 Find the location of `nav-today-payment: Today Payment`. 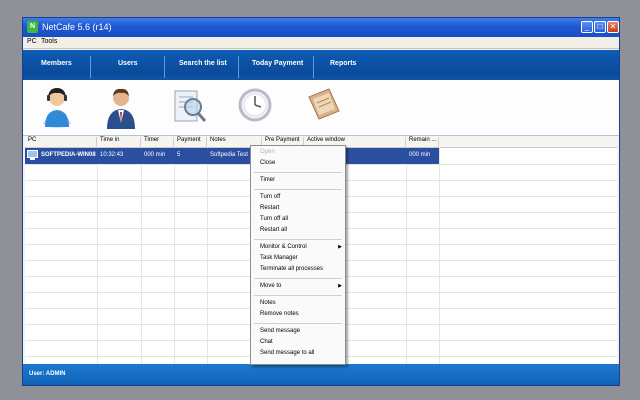

nav-today-payment: Today Payment is located at coordinates (277, 63).